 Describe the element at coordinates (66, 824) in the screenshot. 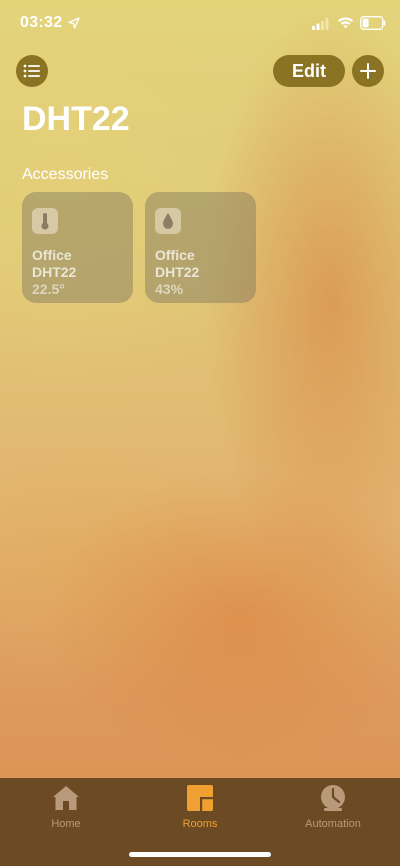

I see `tab-home-label: Home` at that location.